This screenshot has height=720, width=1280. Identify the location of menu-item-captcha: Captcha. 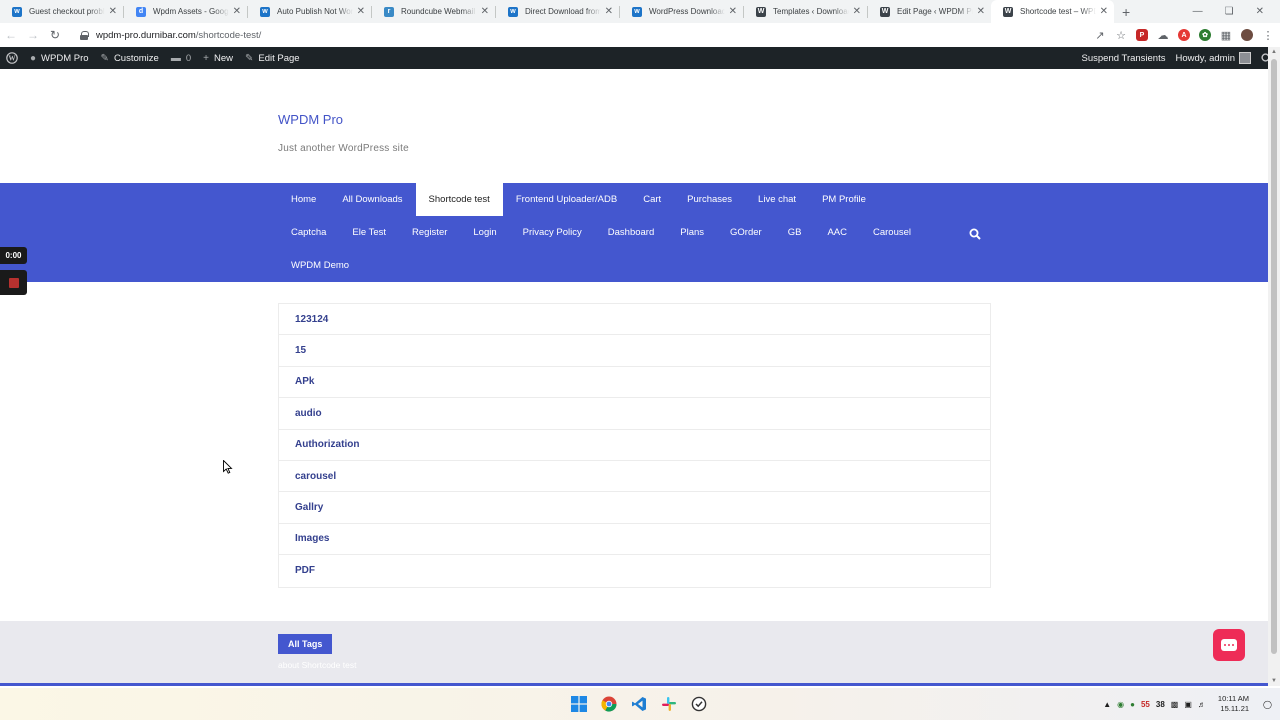
(308, 232).